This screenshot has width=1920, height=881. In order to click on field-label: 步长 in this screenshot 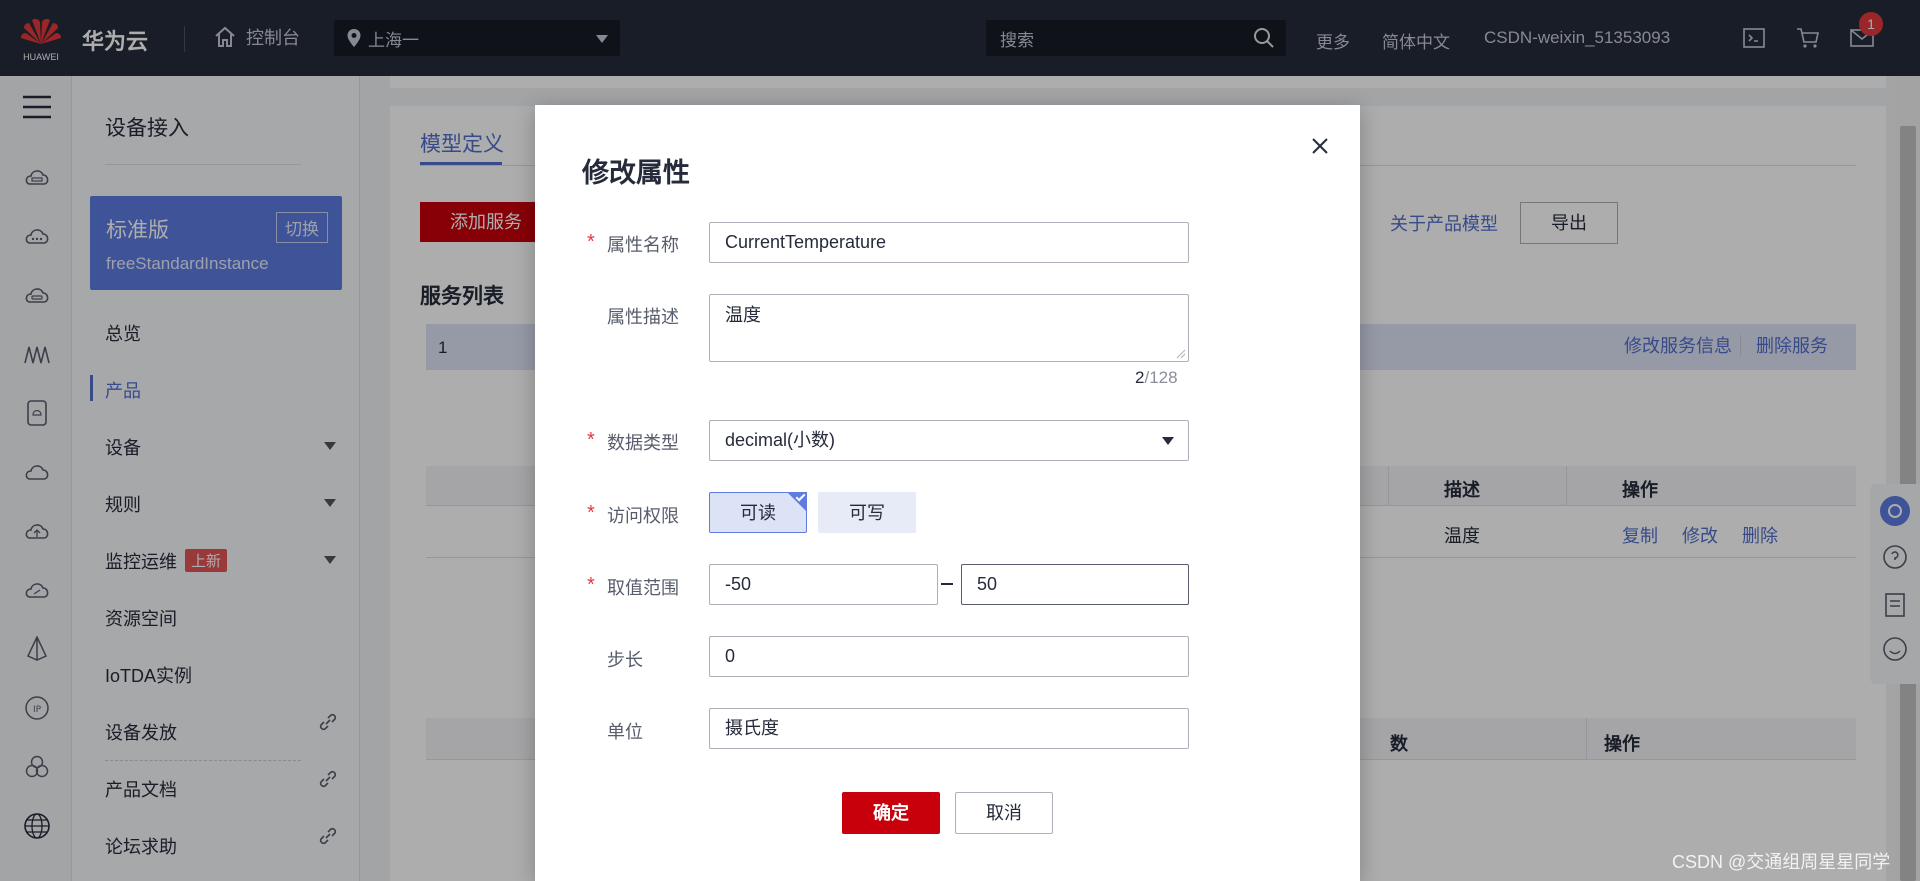, I will do `click(625, 660)`.